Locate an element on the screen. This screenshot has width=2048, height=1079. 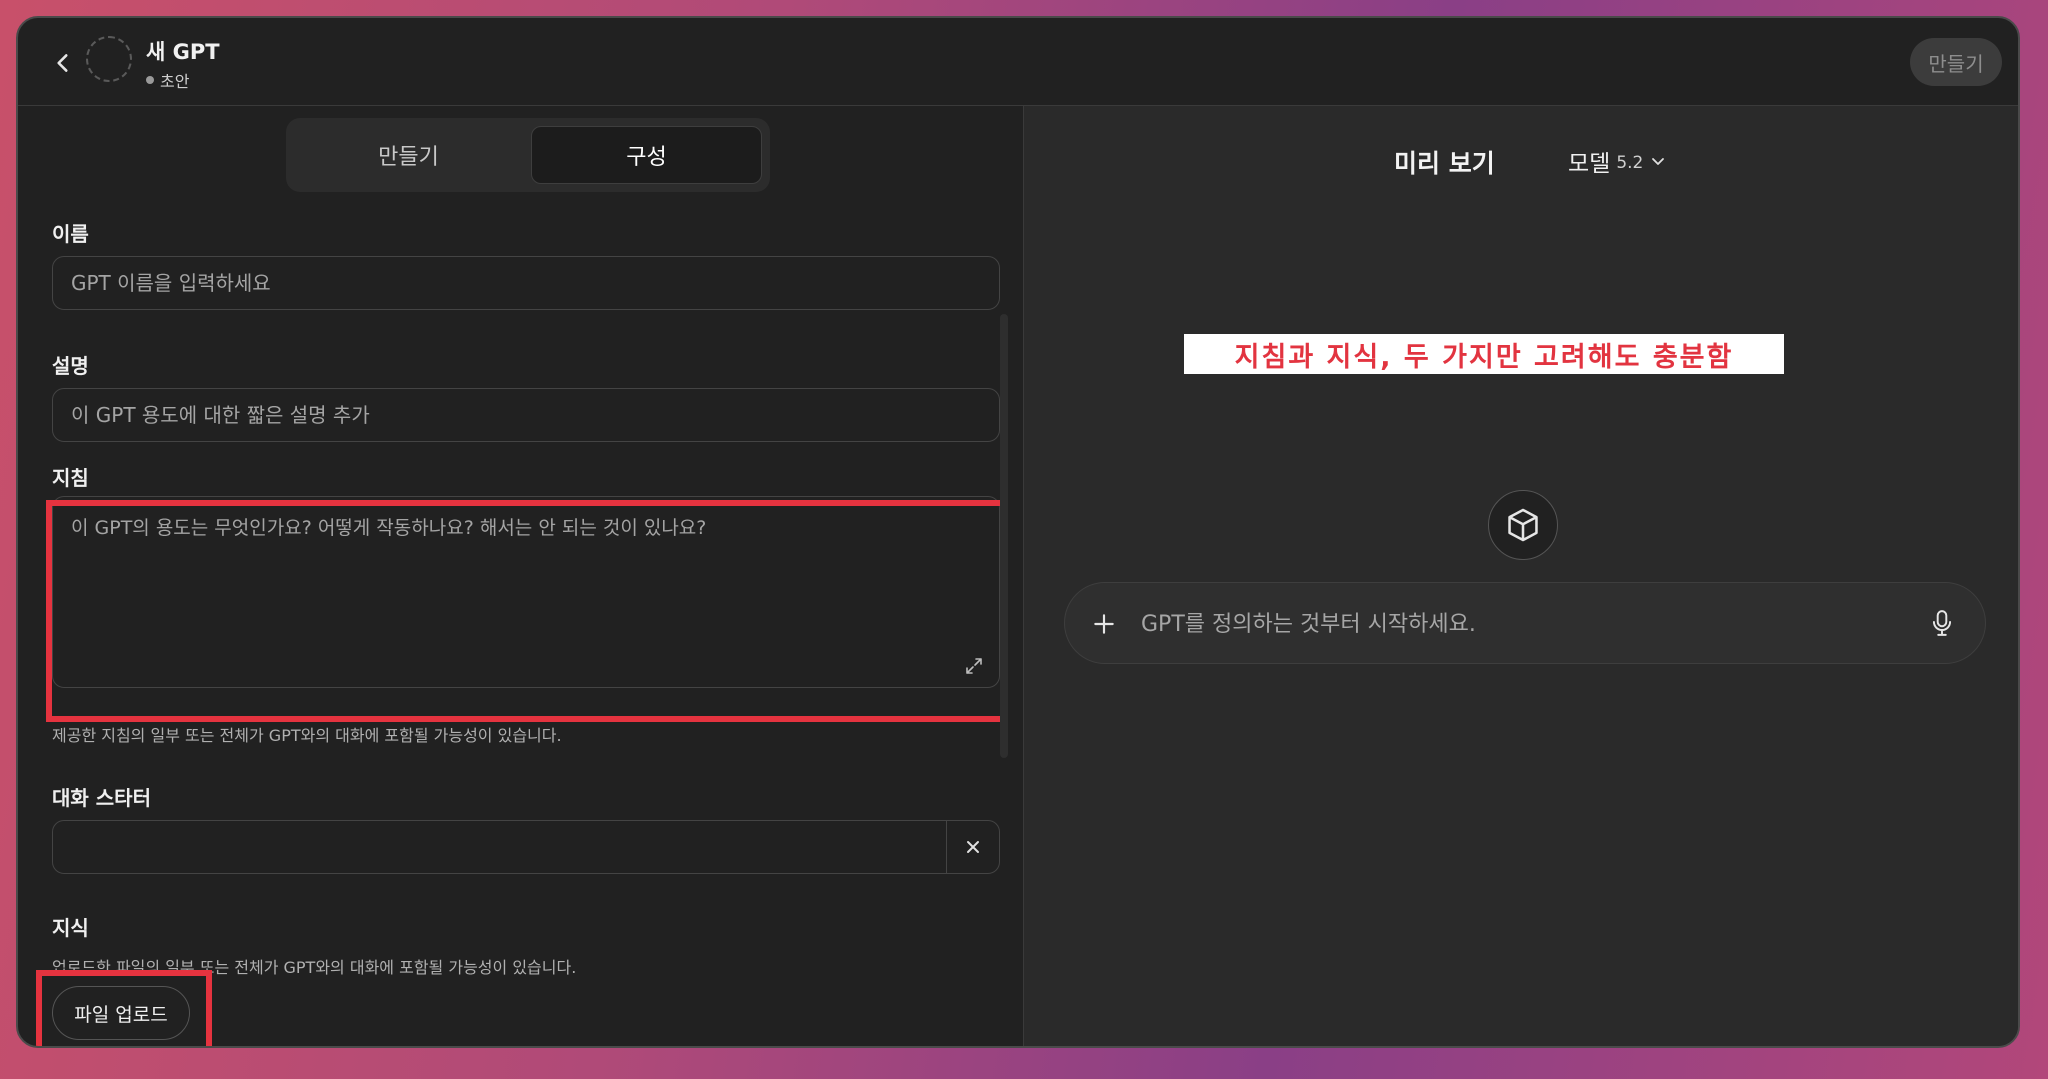
starters-label: 대화 스타터 is located at coordinates (101, 798).